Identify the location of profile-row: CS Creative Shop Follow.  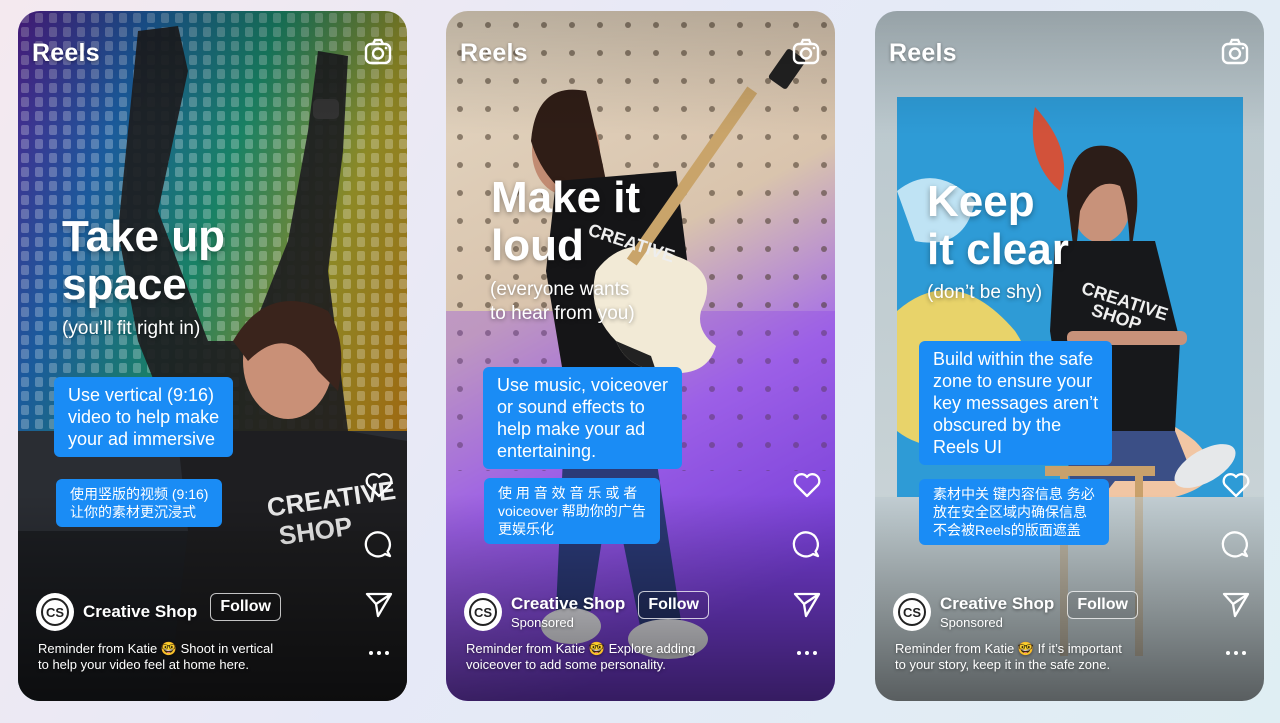
(158, 612).